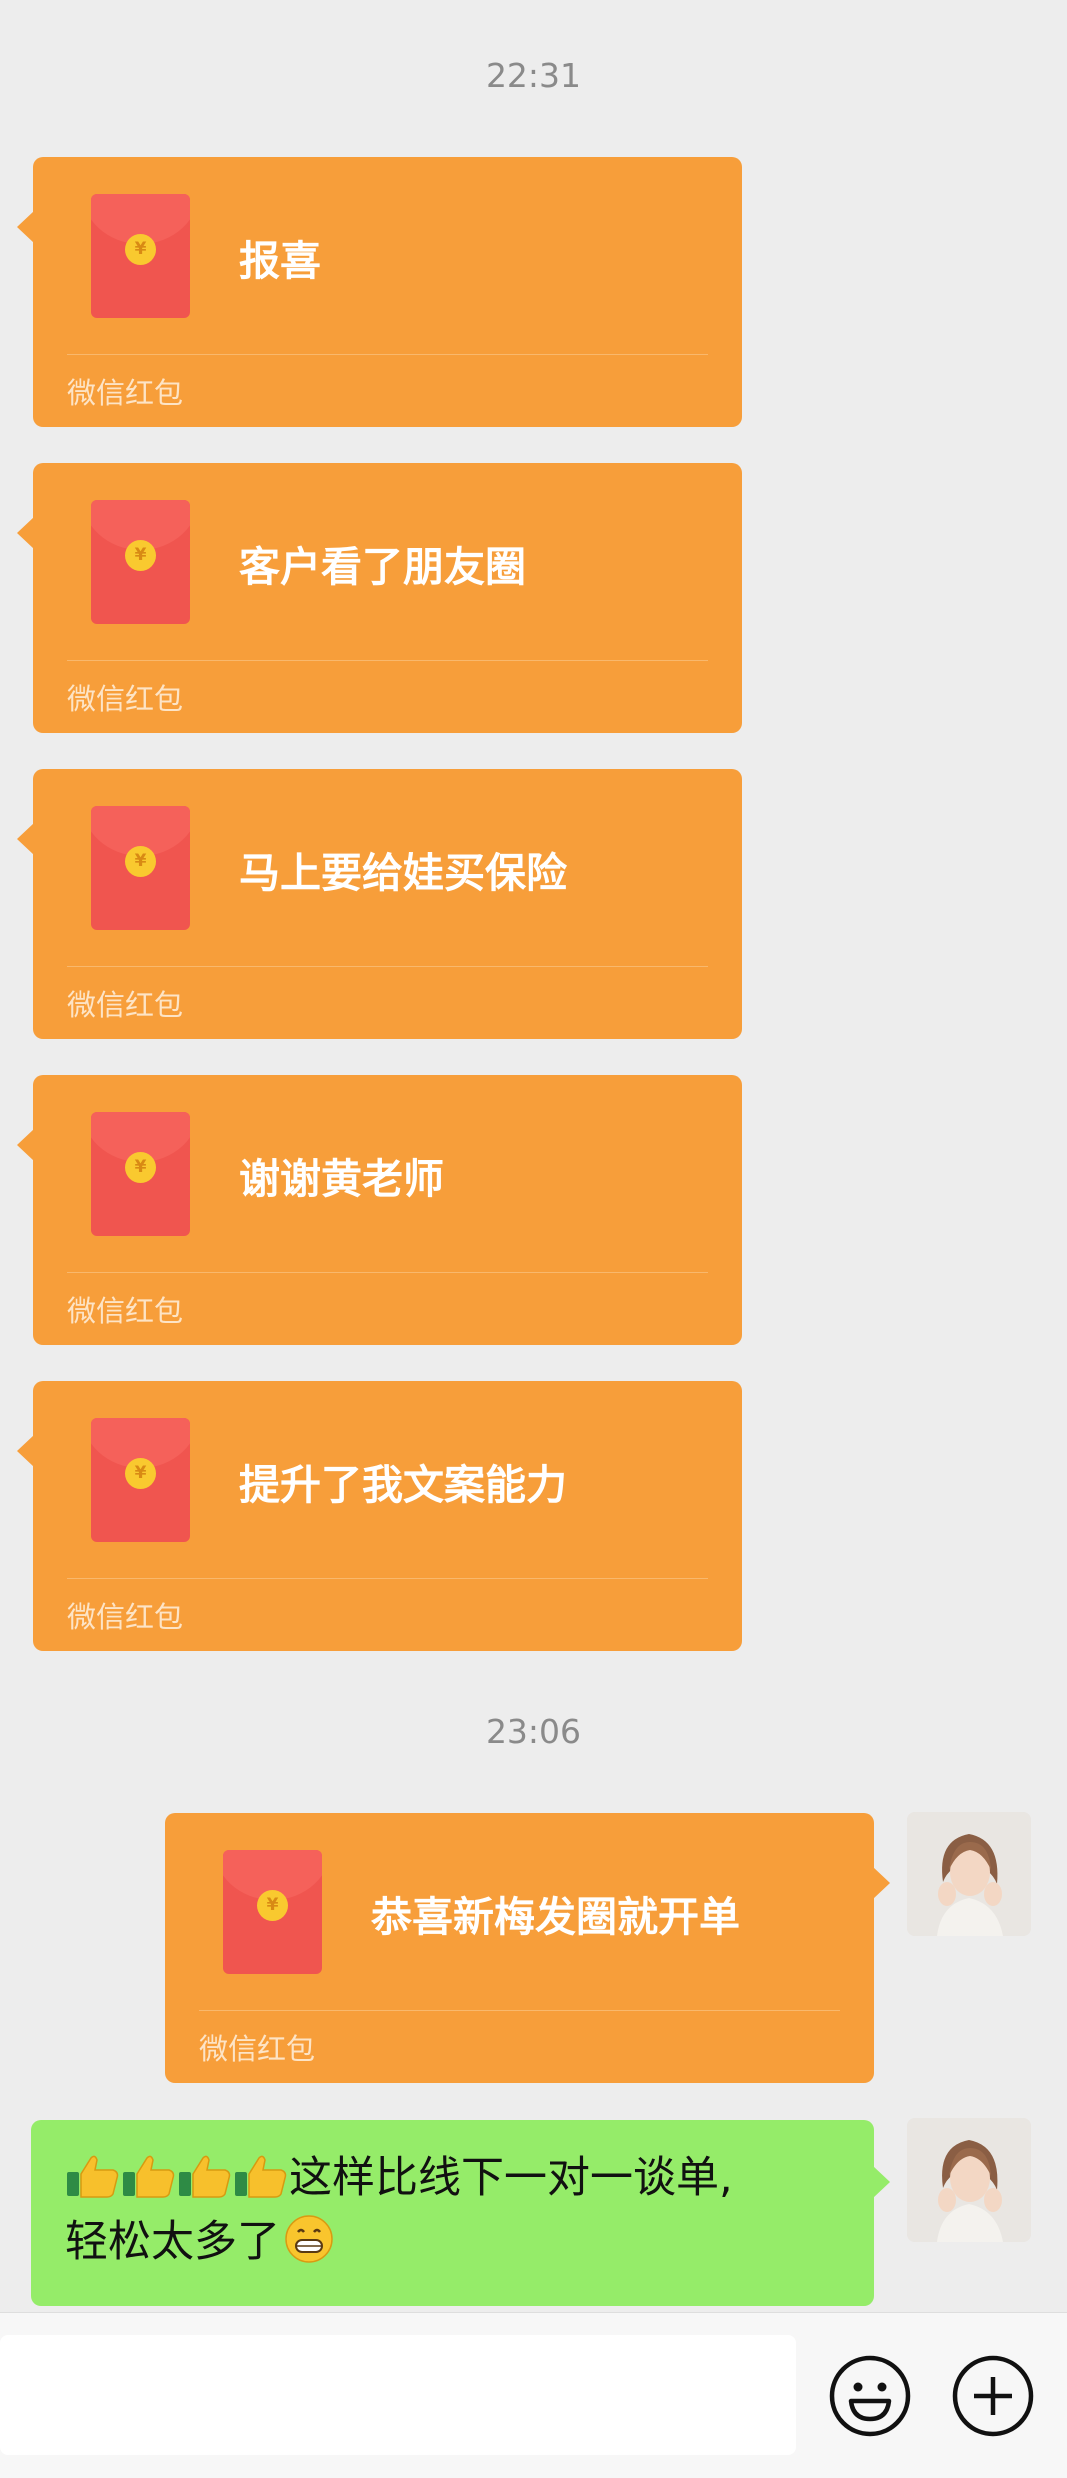 This screenshot has height=2478, width=1067. I want to click on red-packet-message: ¥ 提升了我文案能力 微信红包, so click(379, 1516).